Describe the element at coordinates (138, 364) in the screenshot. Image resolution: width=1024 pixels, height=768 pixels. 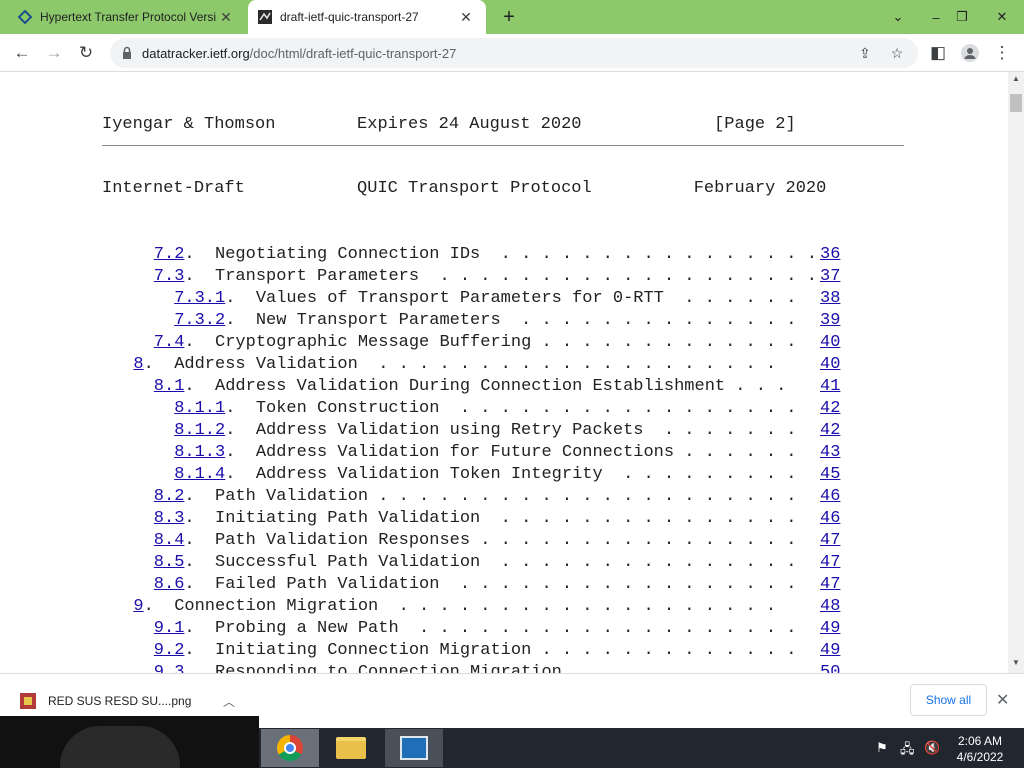
I see `toc-section-link: 8` at that location.